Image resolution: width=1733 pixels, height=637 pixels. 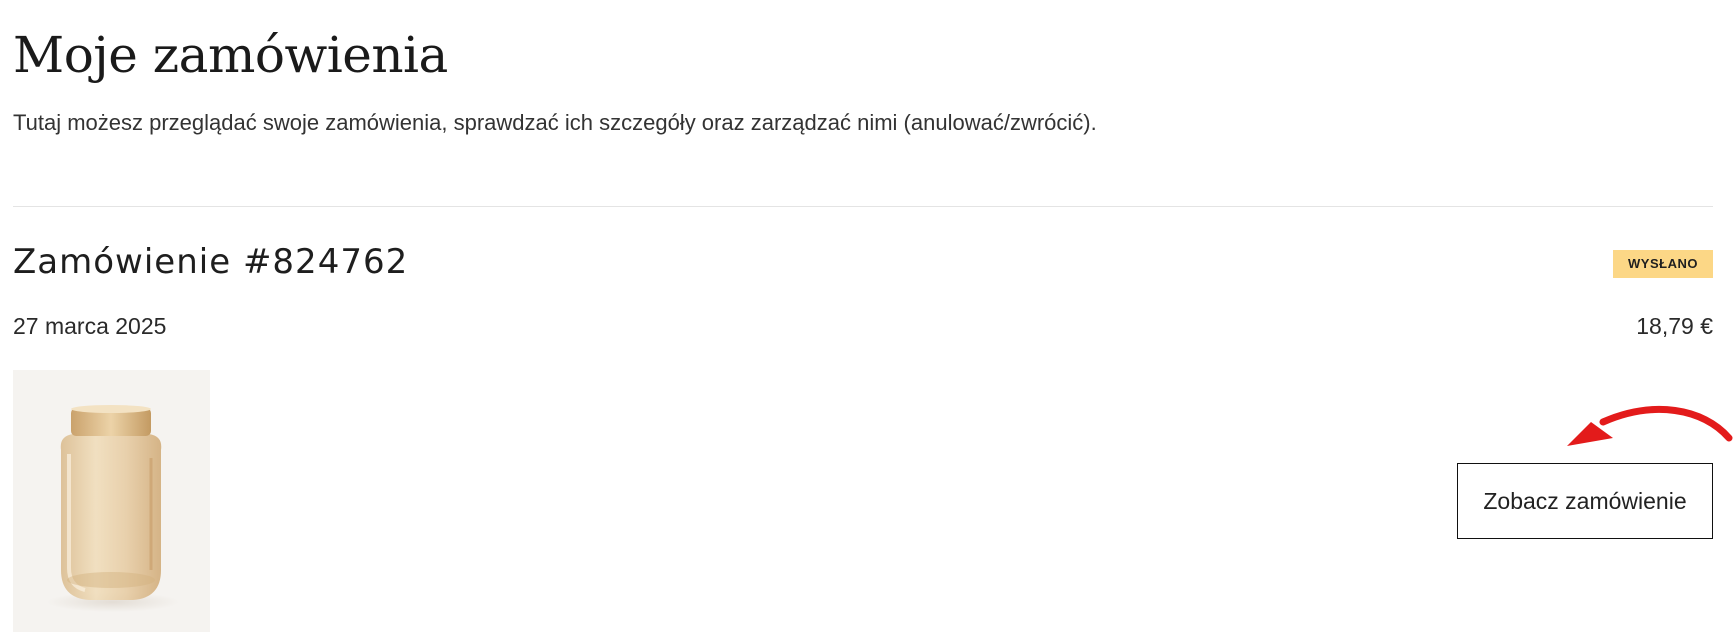 What do you see at coordinates (1674, 326) in the screenshot?
I see `order-total: 18,79 €` at bounding box center [1674, 326].